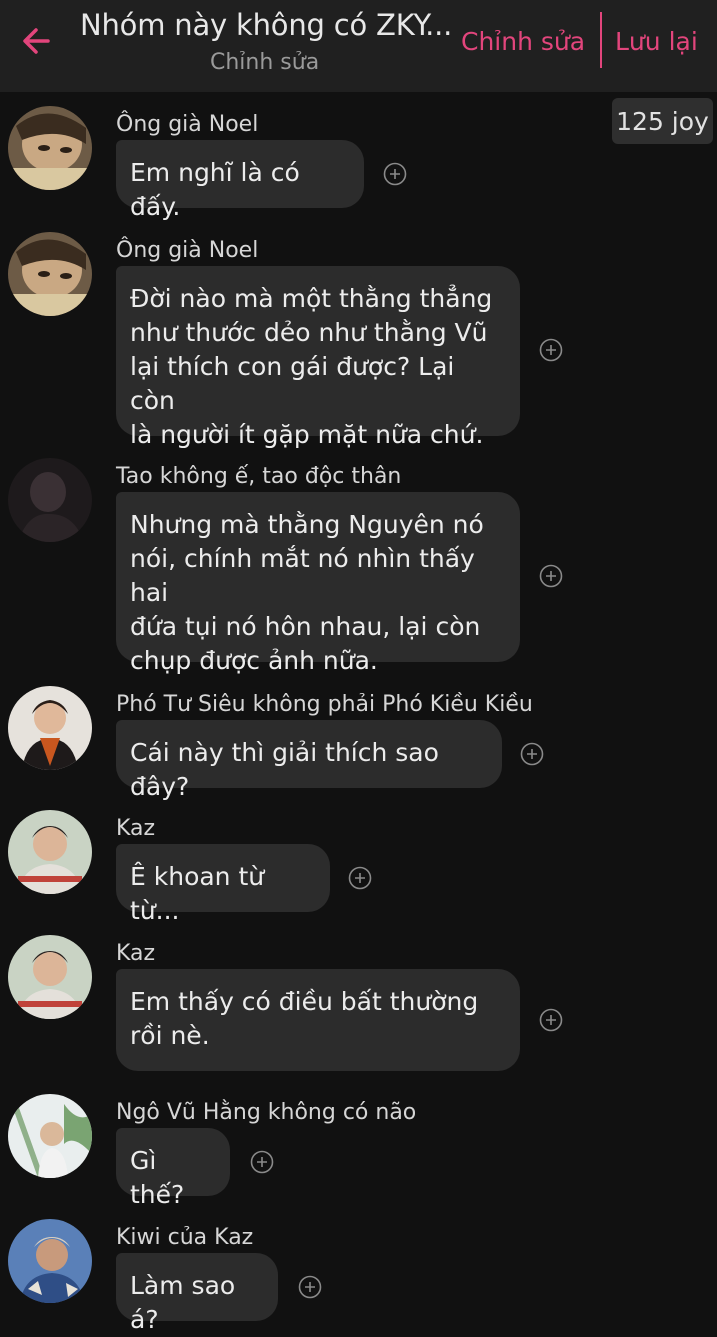  I want to click on message-bubble: Gì thế?, so click(173, 1168).